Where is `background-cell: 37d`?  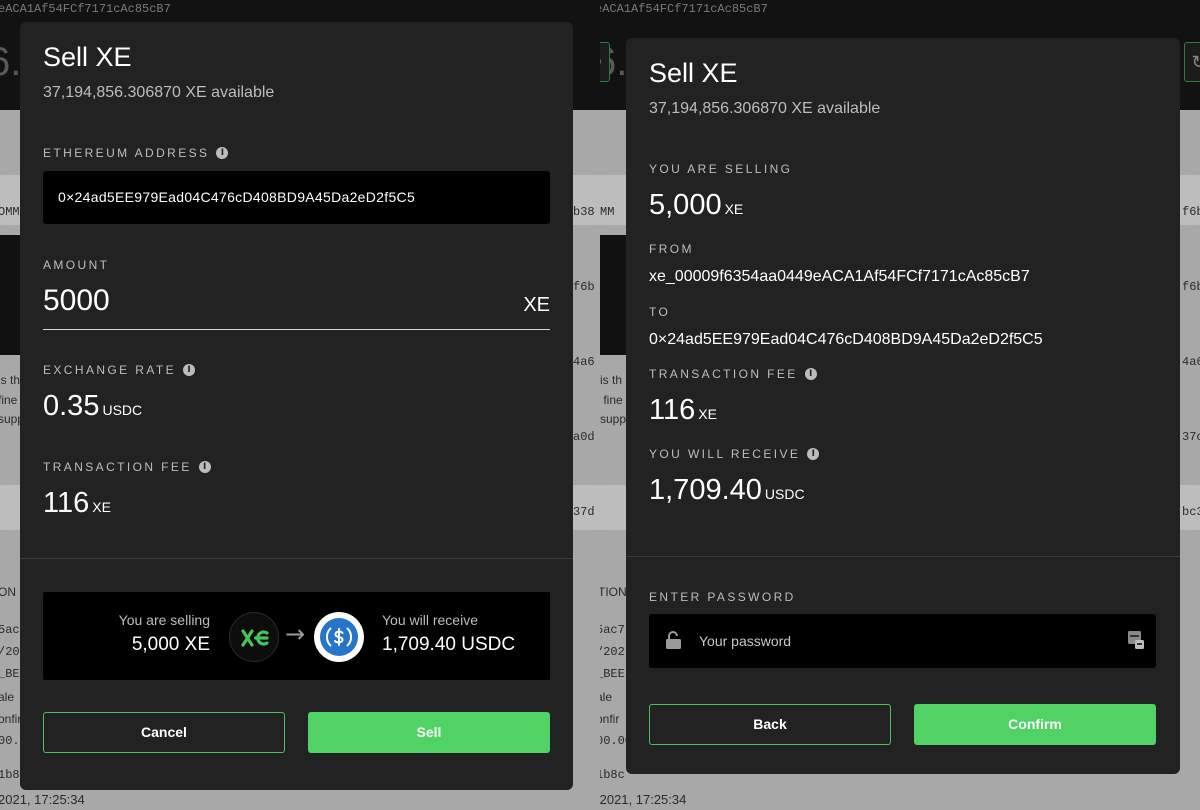 background-cell: 37d is located at coordinates (584, 512).